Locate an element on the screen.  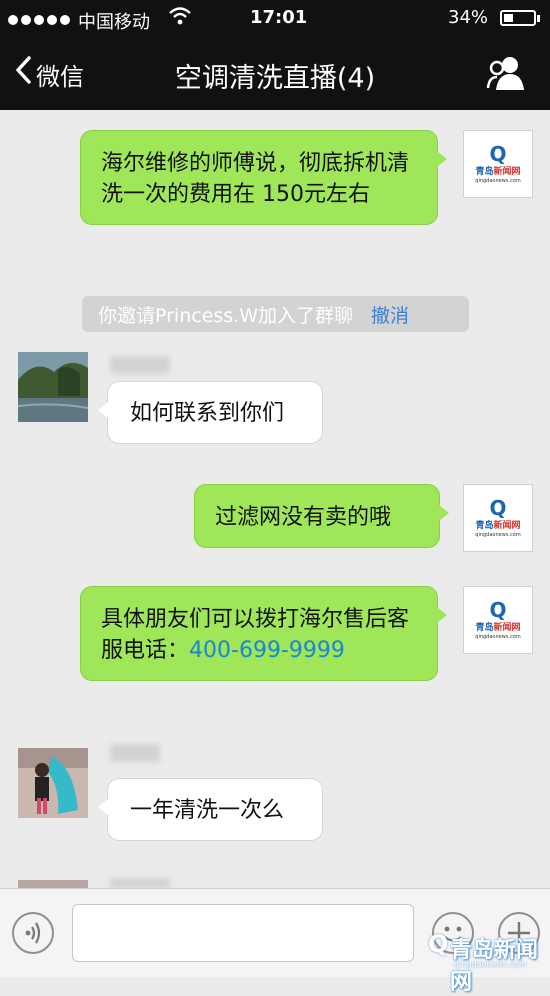
message-text: 海尔维修的师傅说，彻底拆机清洗一次的费用在 150元左右 is located at coordinates (255, 179).